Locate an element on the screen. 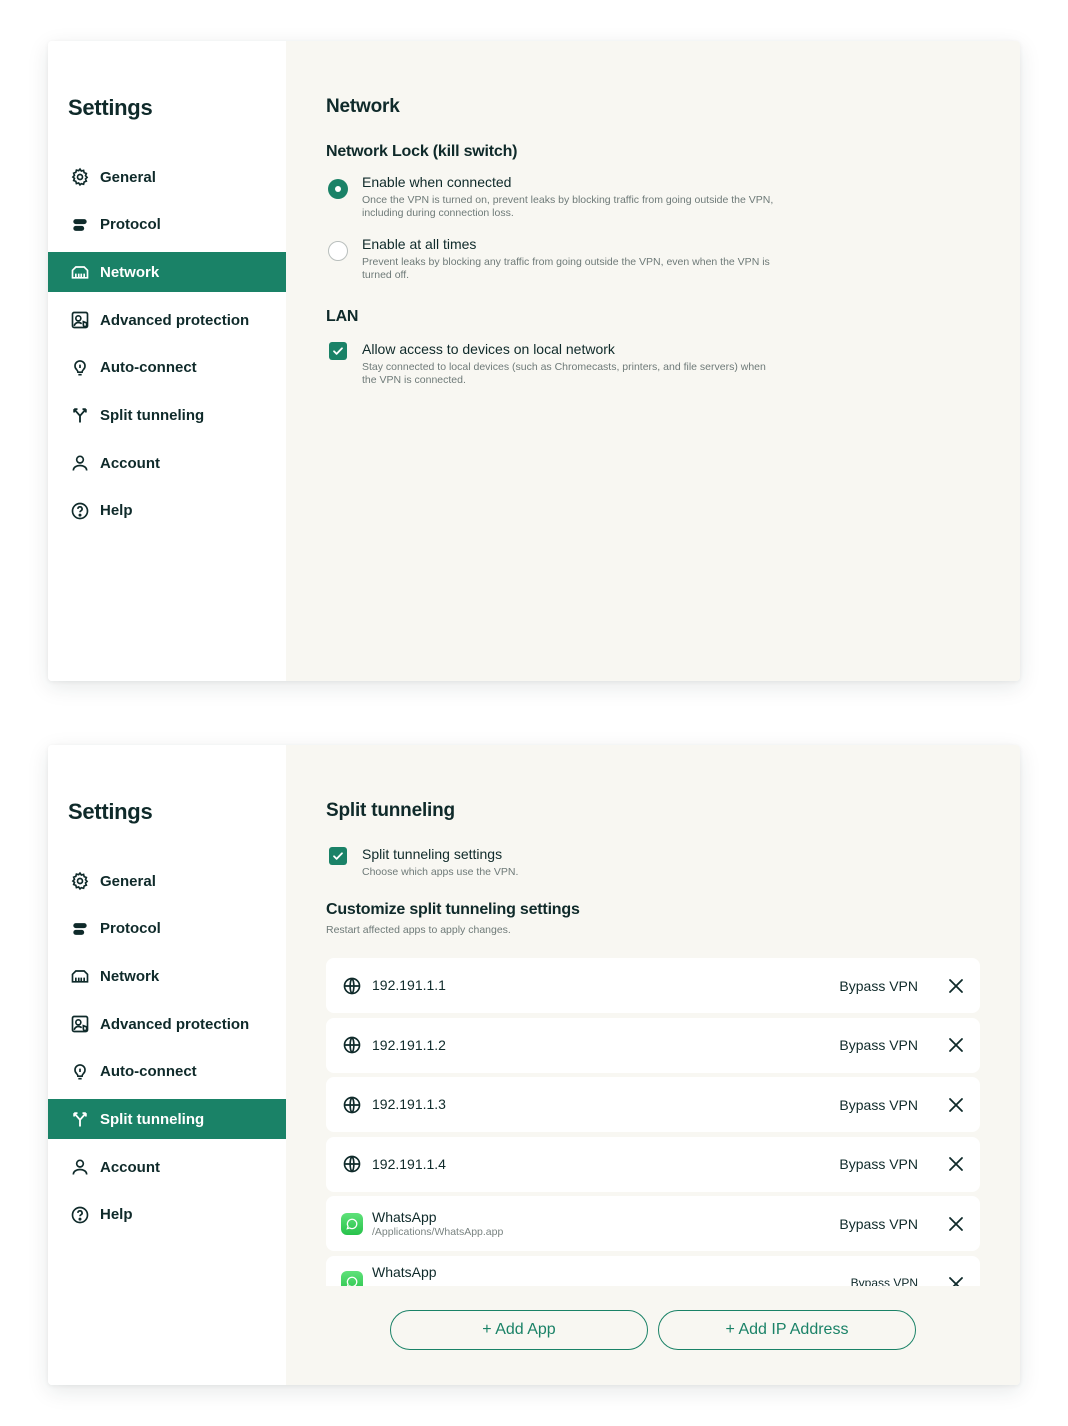  check-icon is located at coordinates (338, 351).